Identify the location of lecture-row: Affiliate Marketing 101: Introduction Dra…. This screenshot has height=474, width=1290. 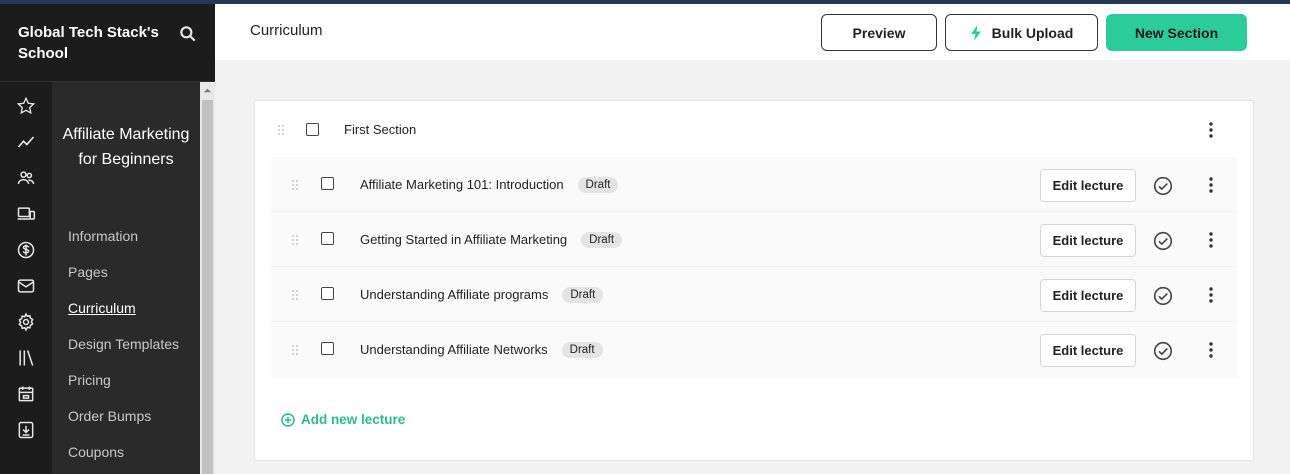
(754, 184).